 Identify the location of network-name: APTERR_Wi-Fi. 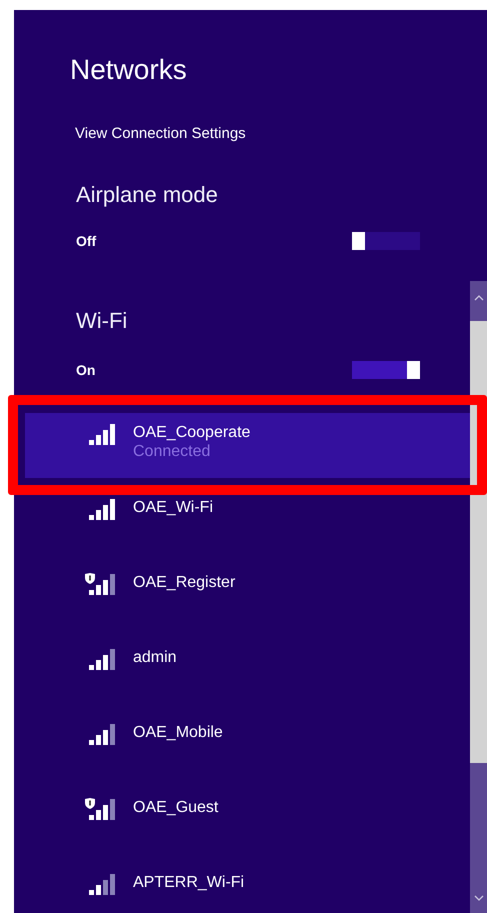
(188, 882).